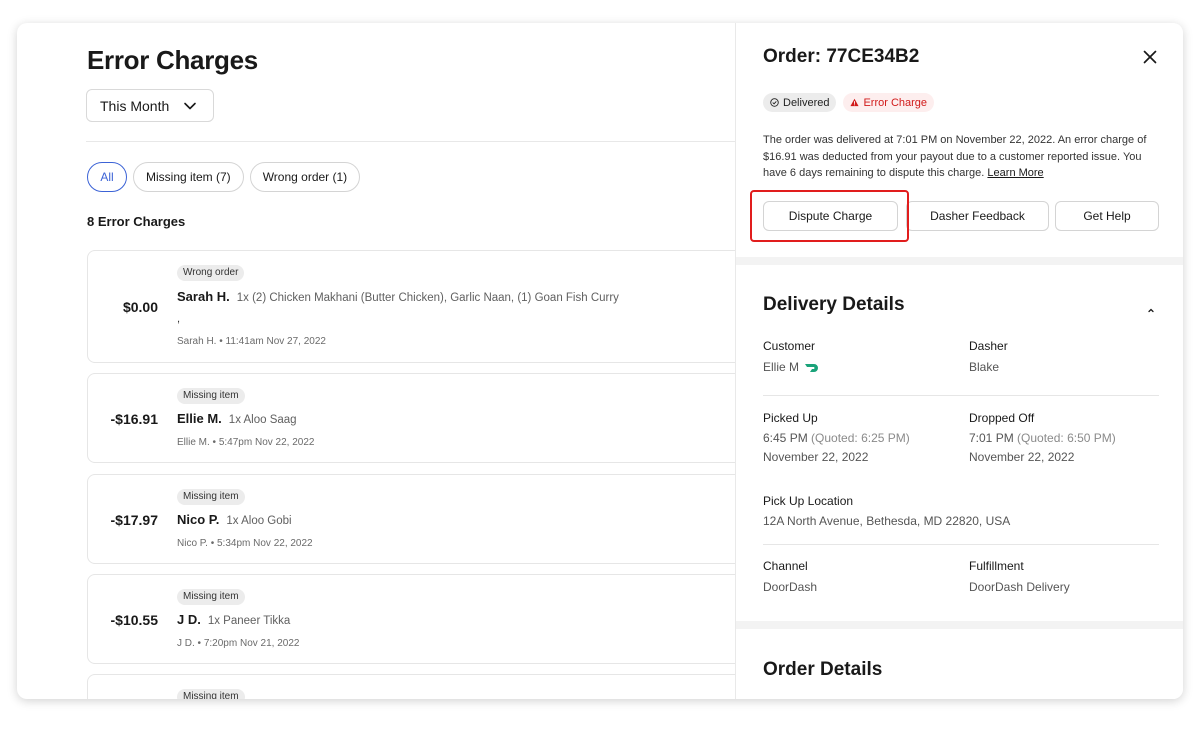  Describe the element at coordinates (790, 587) in the screenshot. I see `channel-value: DoorDash` at that location.